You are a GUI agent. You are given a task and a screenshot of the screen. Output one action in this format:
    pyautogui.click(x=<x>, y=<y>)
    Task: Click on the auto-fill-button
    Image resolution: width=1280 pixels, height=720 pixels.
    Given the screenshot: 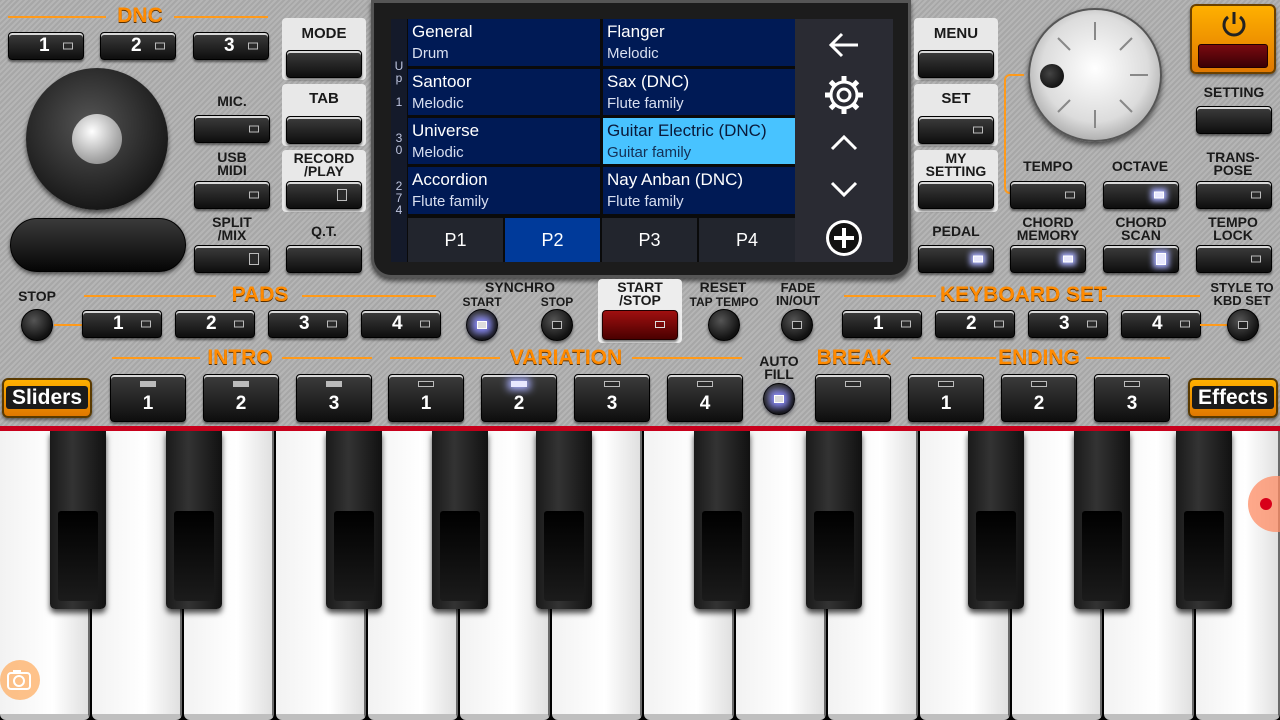 What is the action you would take?
    pyautogui.click(x=779, y=399)
    